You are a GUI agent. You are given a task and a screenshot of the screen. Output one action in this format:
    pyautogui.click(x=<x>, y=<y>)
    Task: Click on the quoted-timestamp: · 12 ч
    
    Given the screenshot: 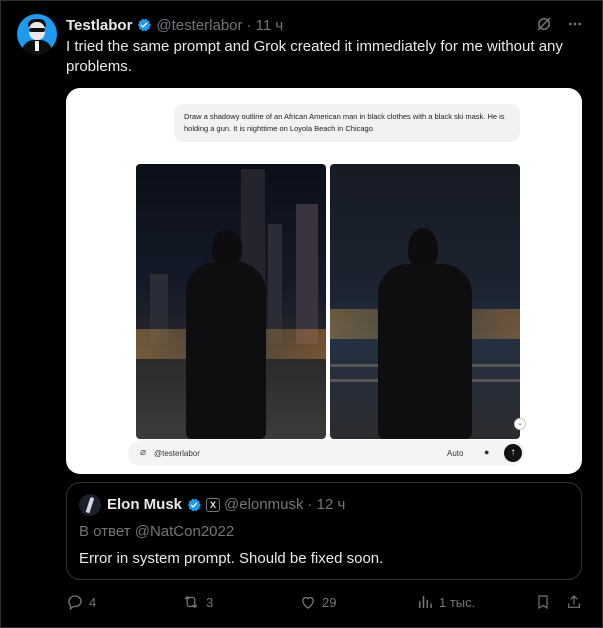 What is the action you would take?
    pyautogui.click(x=326, y=504)
    